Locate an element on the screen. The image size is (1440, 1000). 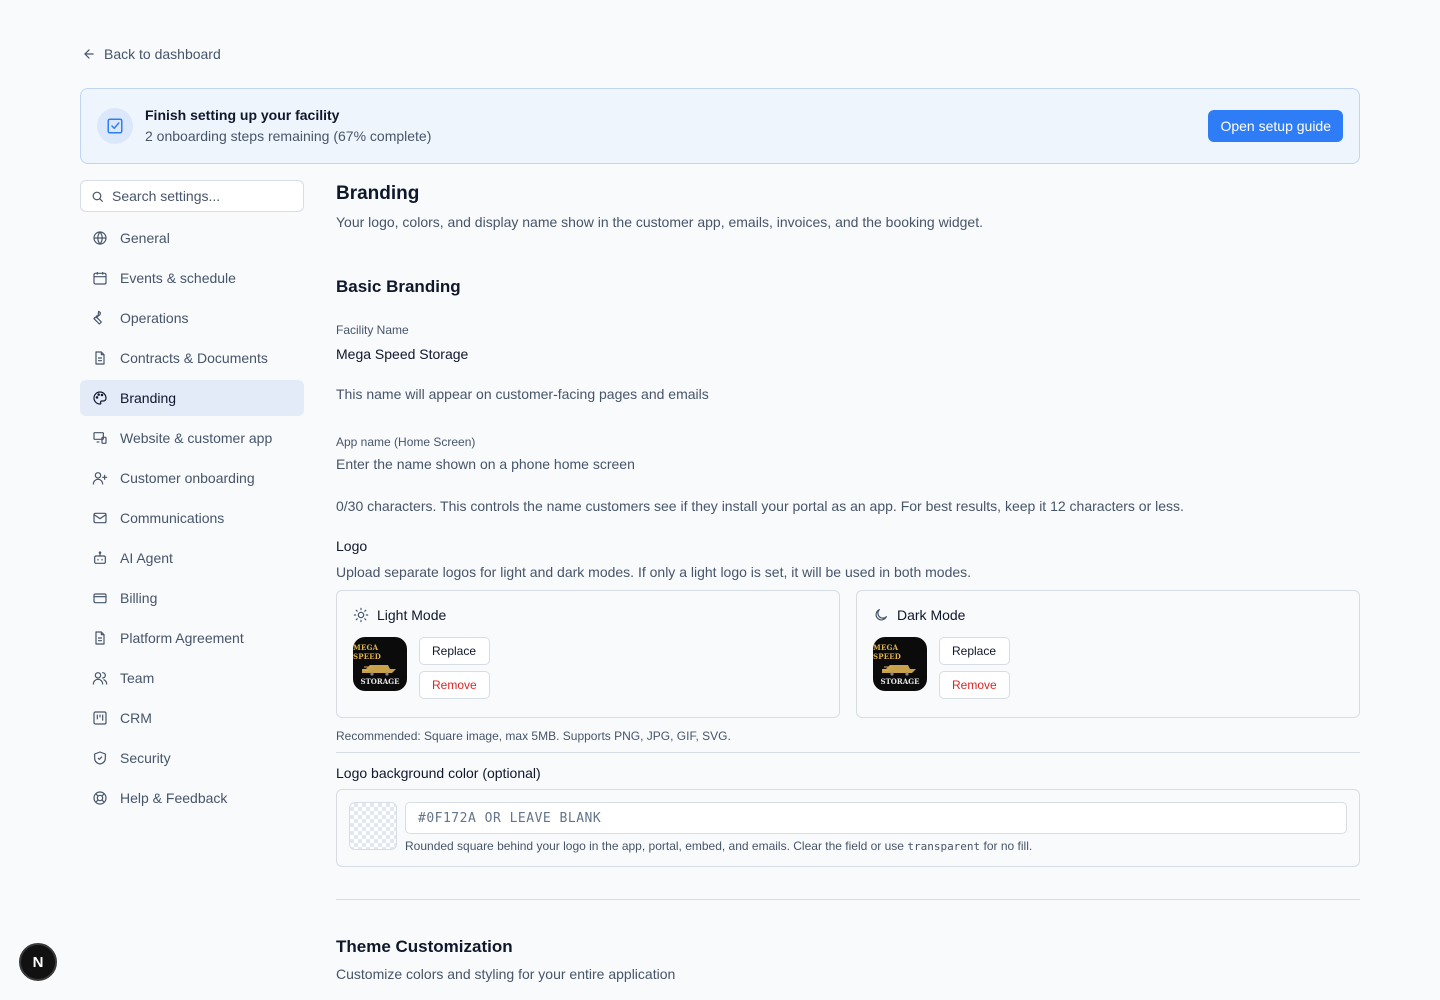
dark-mode-header: Dark Mode is located at coordinates (1108, 615).